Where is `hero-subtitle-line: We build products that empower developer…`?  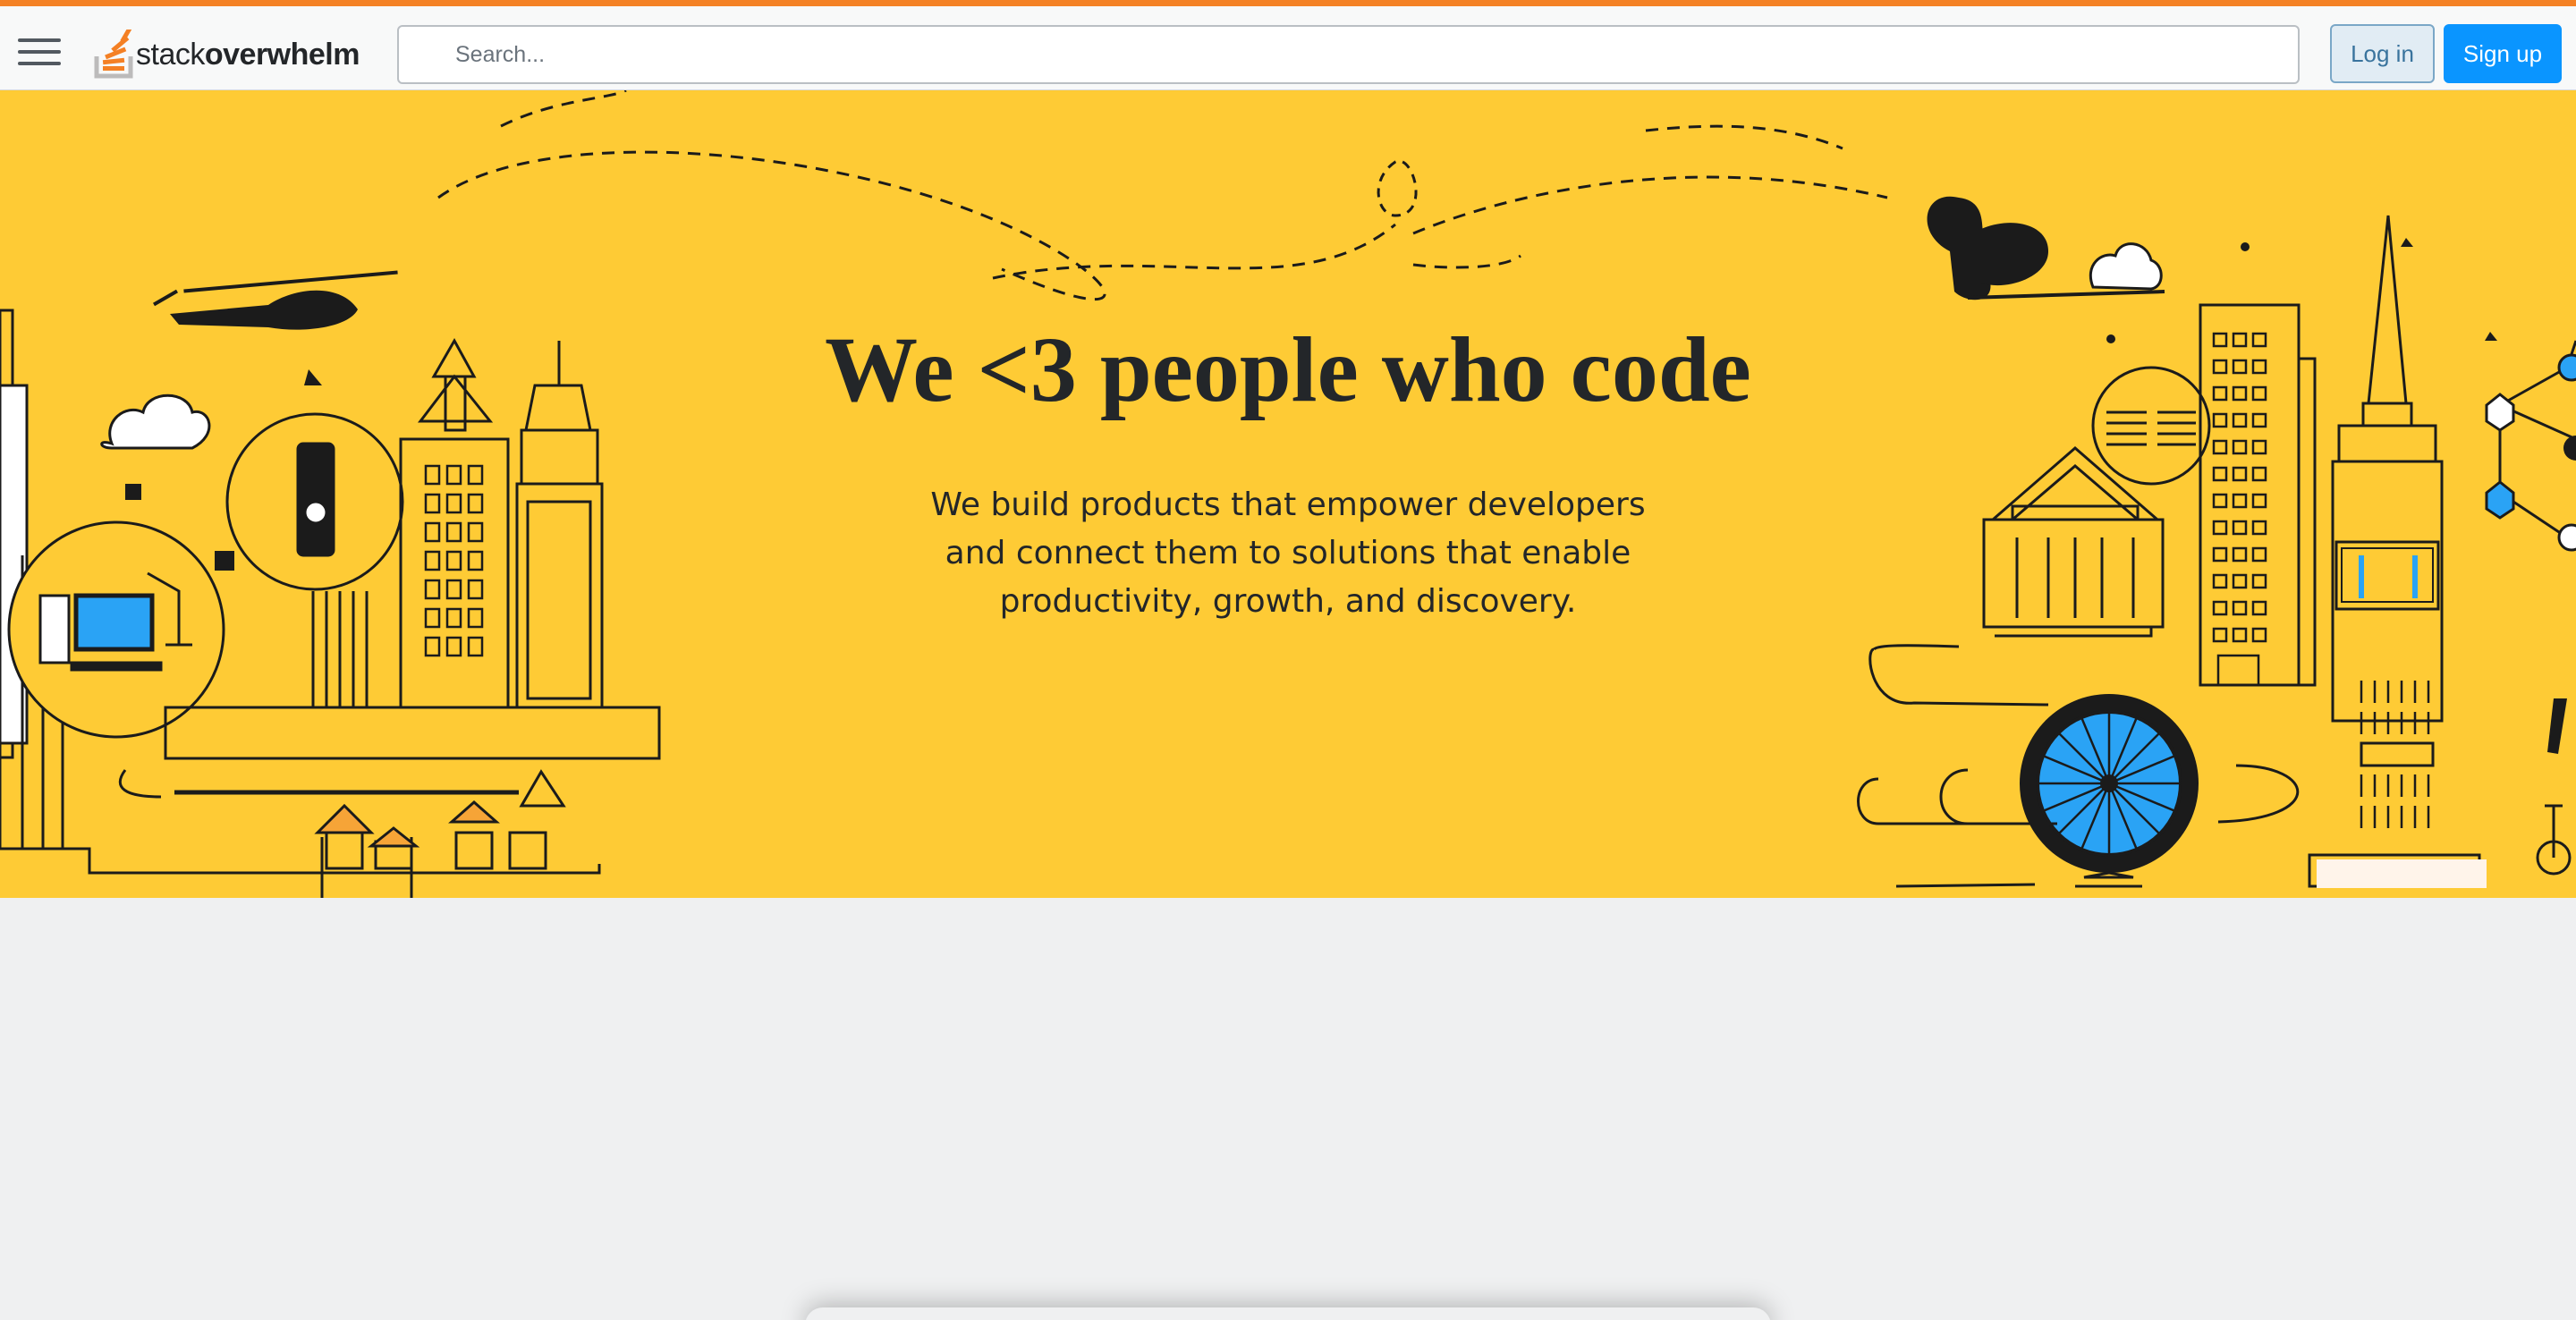 hero-subtitle-line: We build products that empower developer… is located at coordinates (1288, 505).